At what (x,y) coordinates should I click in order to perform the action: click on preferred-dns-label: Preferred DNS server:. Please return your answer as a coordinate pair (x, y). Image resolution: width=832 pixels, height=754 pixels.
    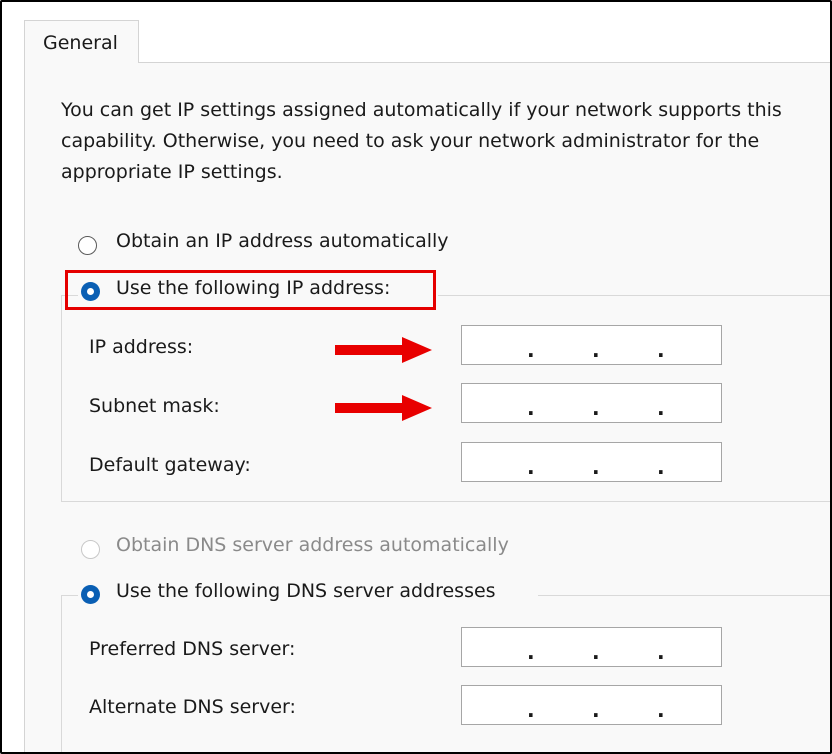
    Looking at the image, I should click on (192, 649).